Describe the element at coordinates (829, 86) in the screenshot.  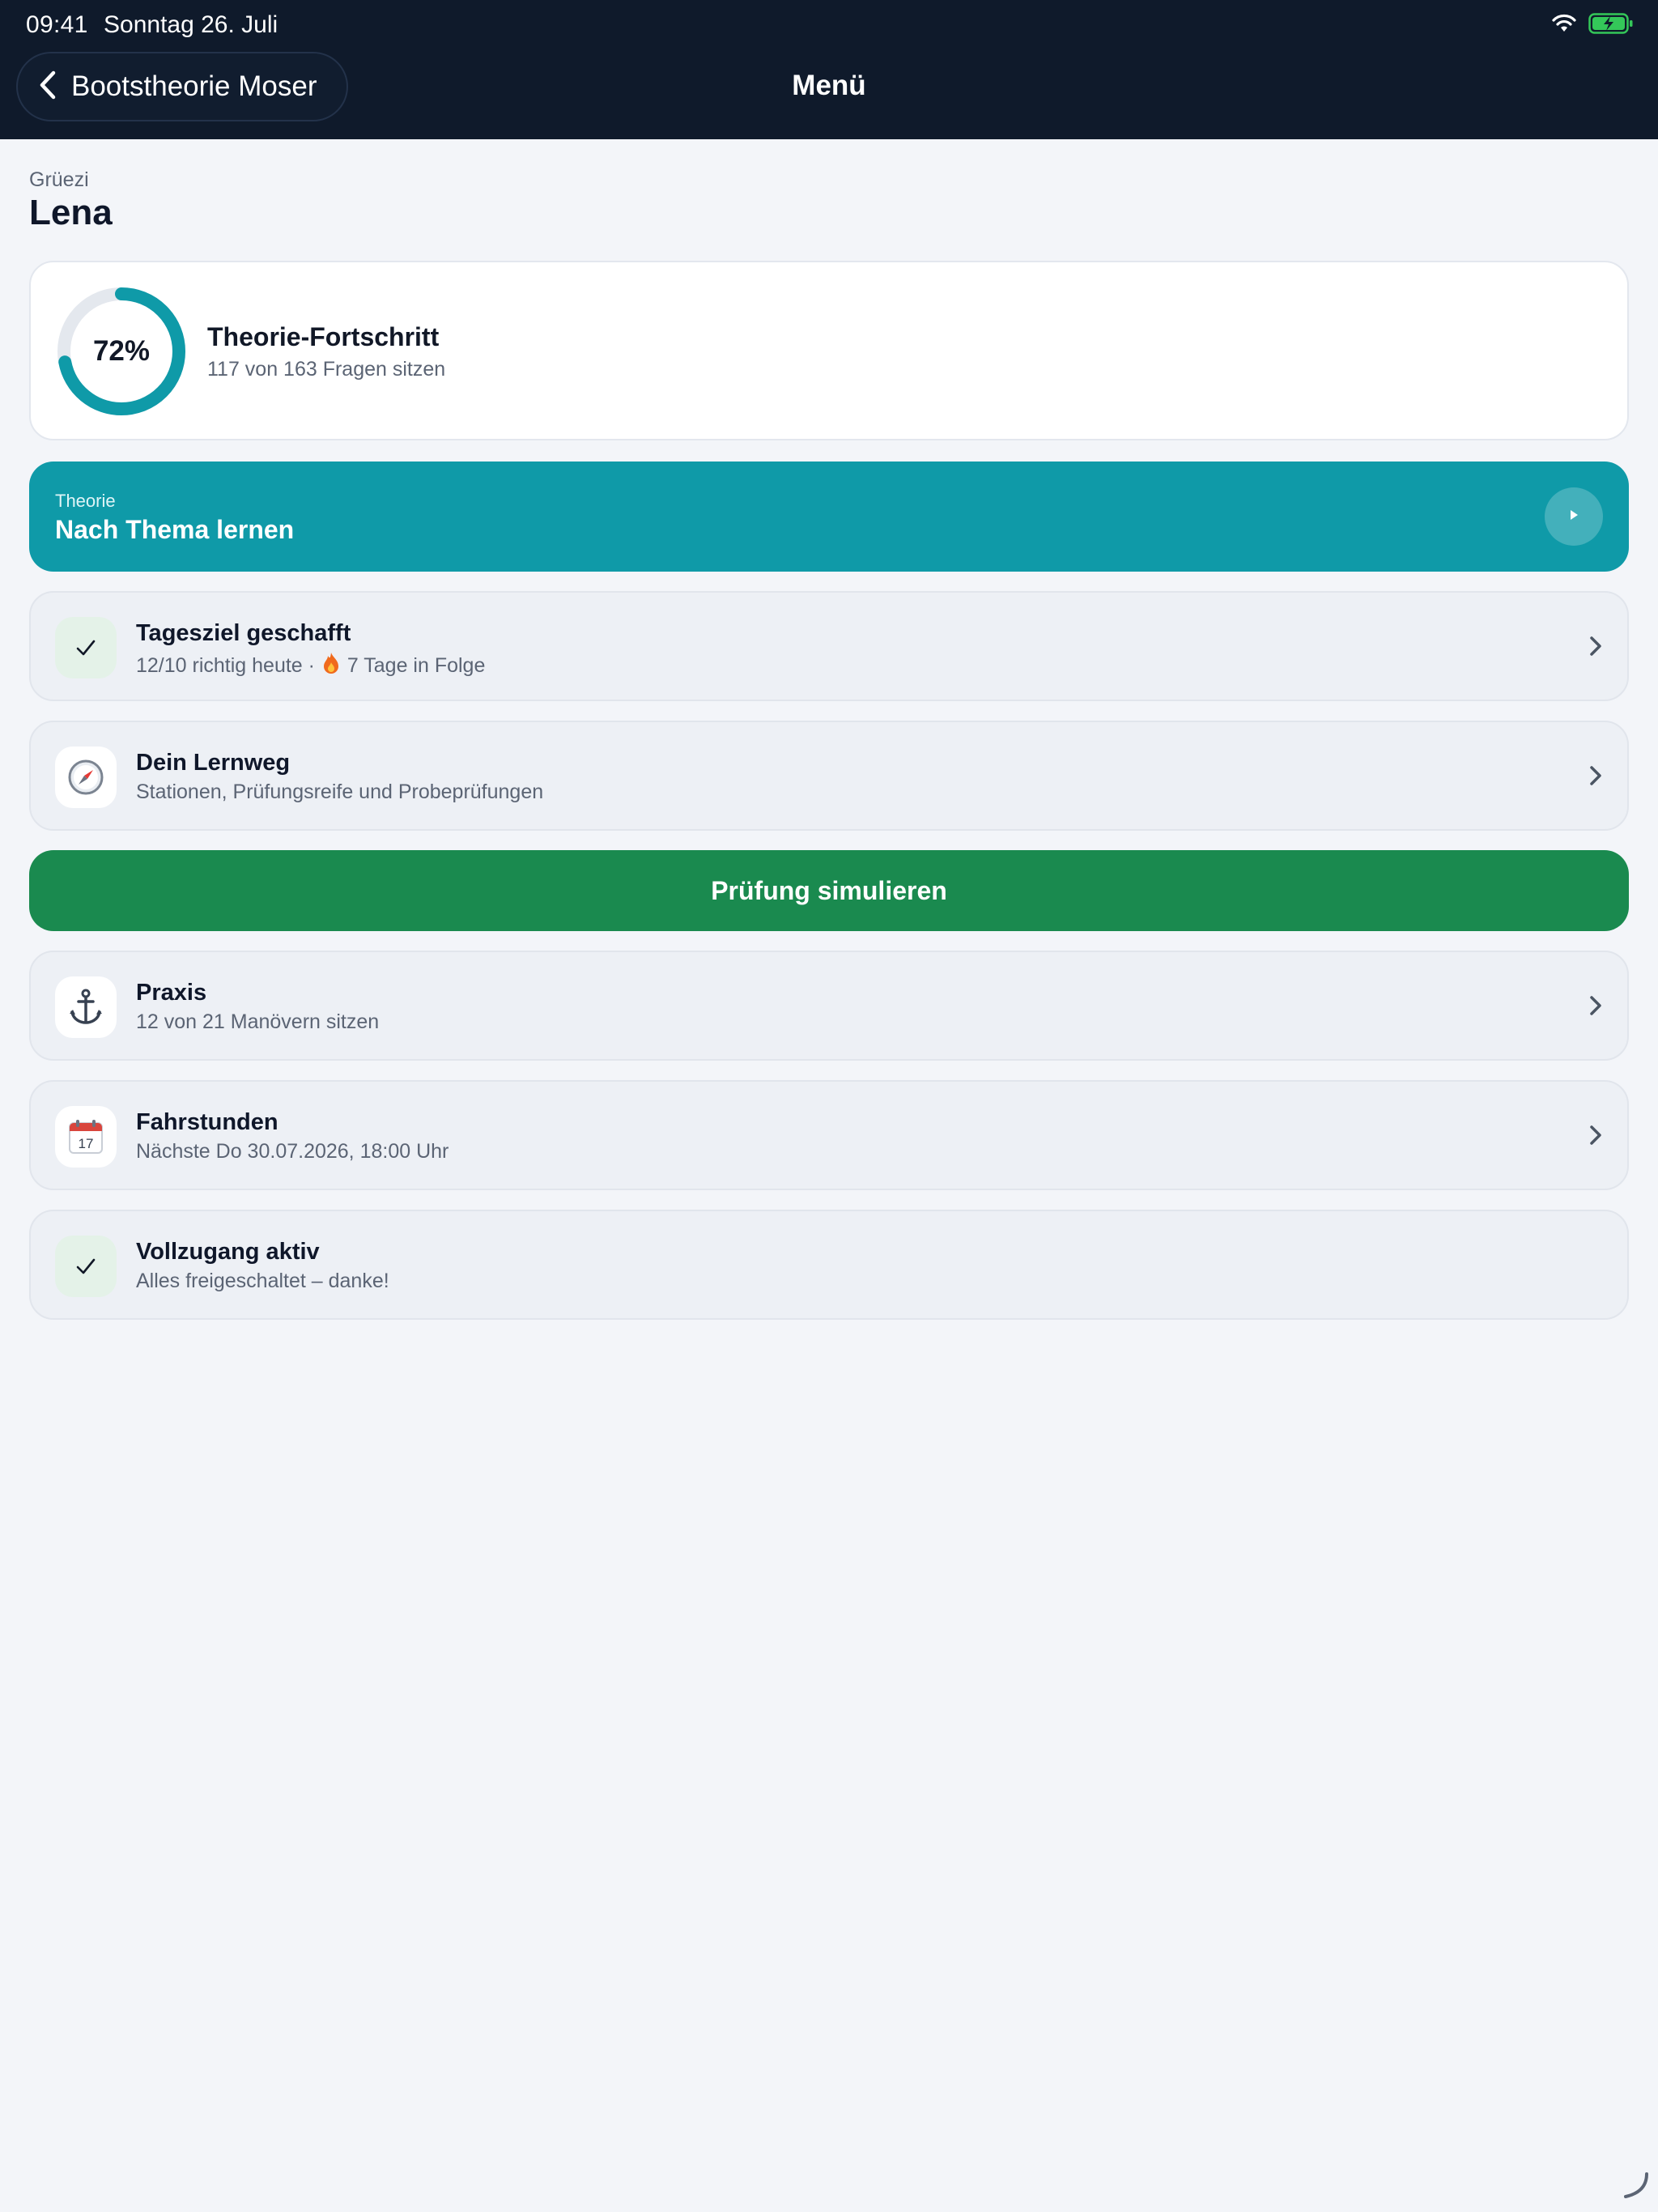
I see `page-title: Menü` at that location.